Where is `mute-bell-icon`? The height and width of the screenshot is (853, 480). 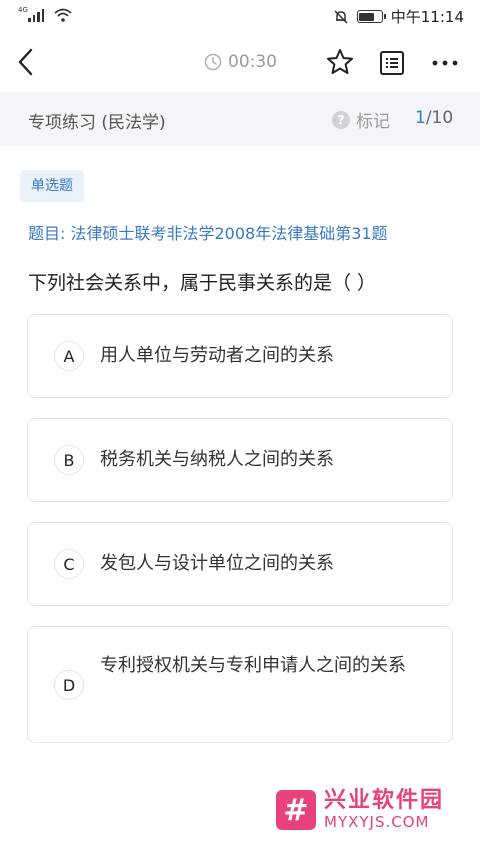 mute-bell-icon is located at coordinates (341, 16).